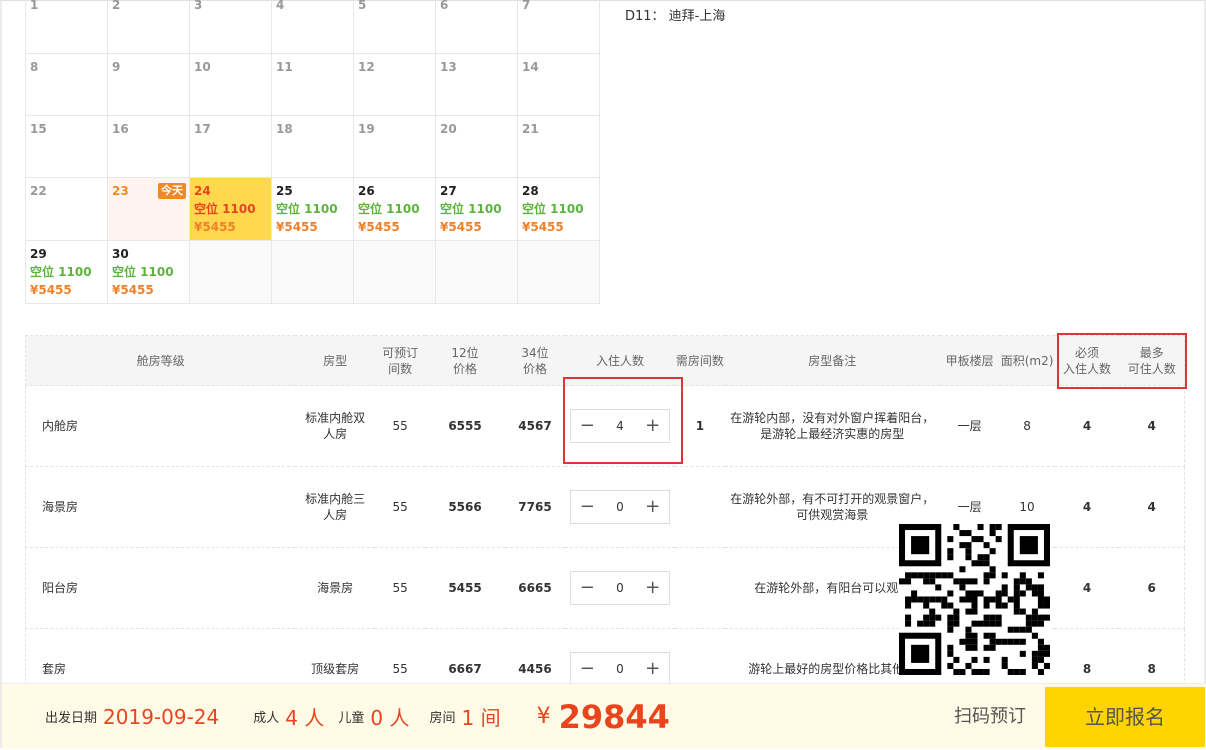 The image size is (1206, 750). I want to click on calendar-day: 14, so click(558, 84).